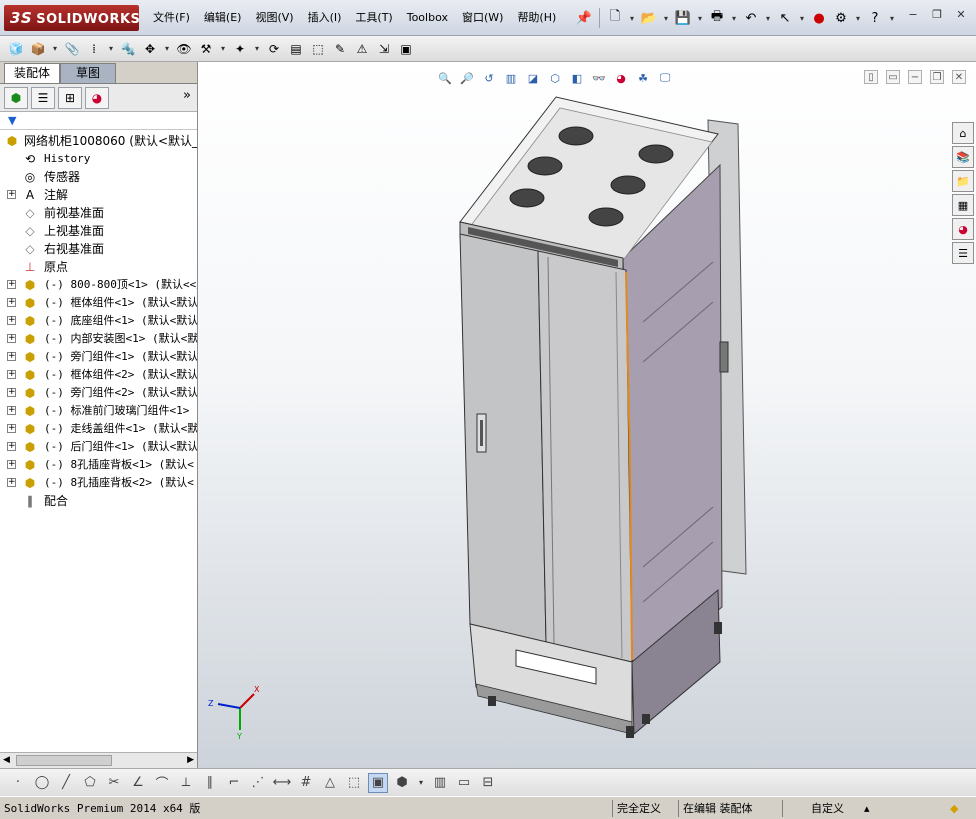  Describe the element at coordinates (402, 783) in the screenshot. I see `view-cube-icon: ⬢` at that location.